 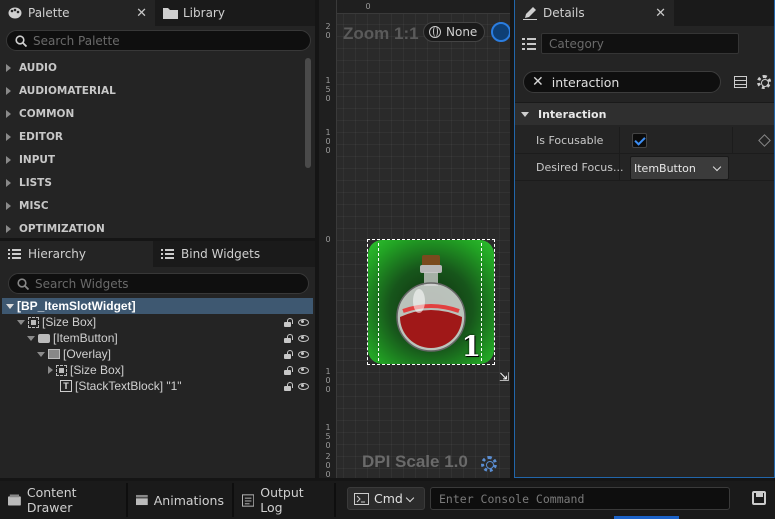 I want to click on overlay-icon, so click(x=54, y=354).